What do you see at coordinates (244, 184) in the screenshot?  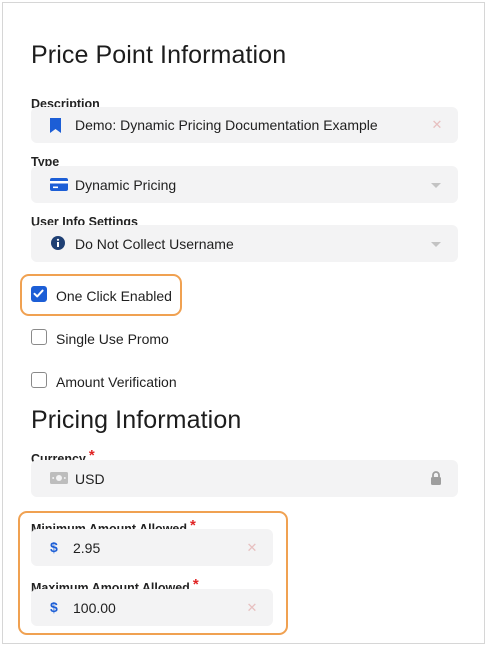 I see `type-select: Dynamic Pricing` at bounding box center [244, 184].